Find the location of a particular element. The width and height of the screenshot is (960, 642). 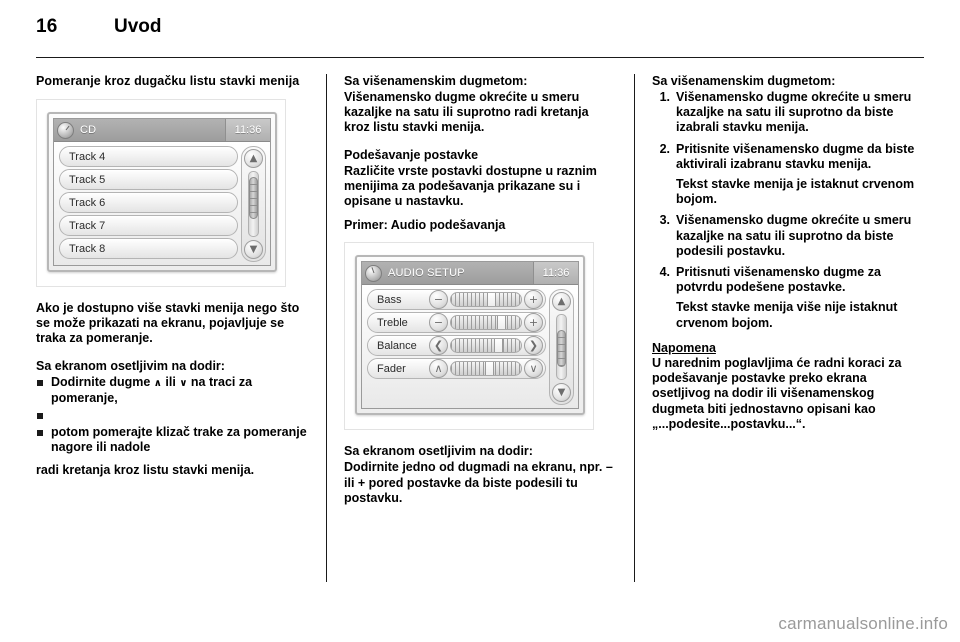

setting-row-bass: Bass − + is located at coordinates (456, 300).